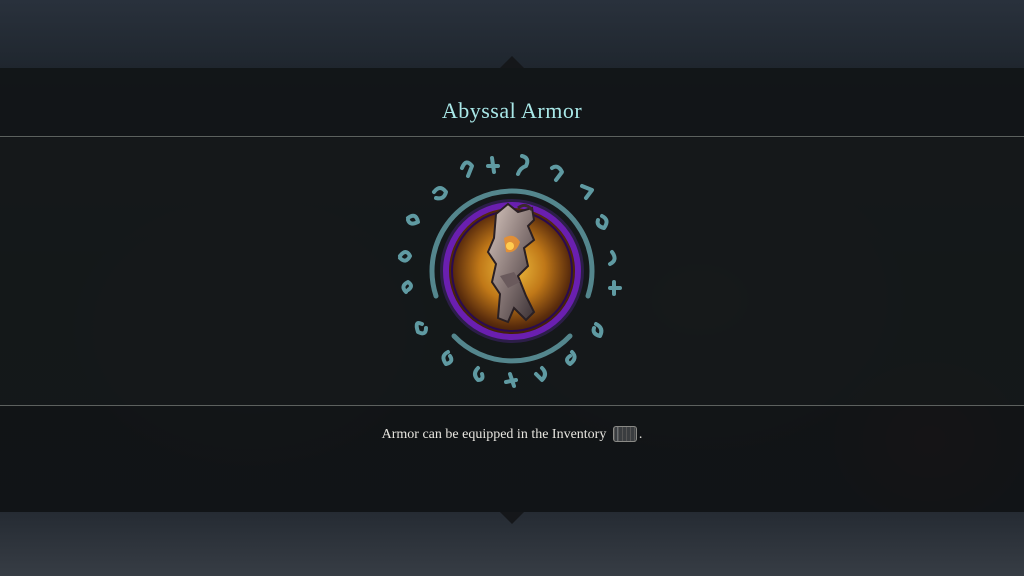  Describe the element at coordinates (624, 434) in the screenshot. I see `inventory-key-icon` at that location.